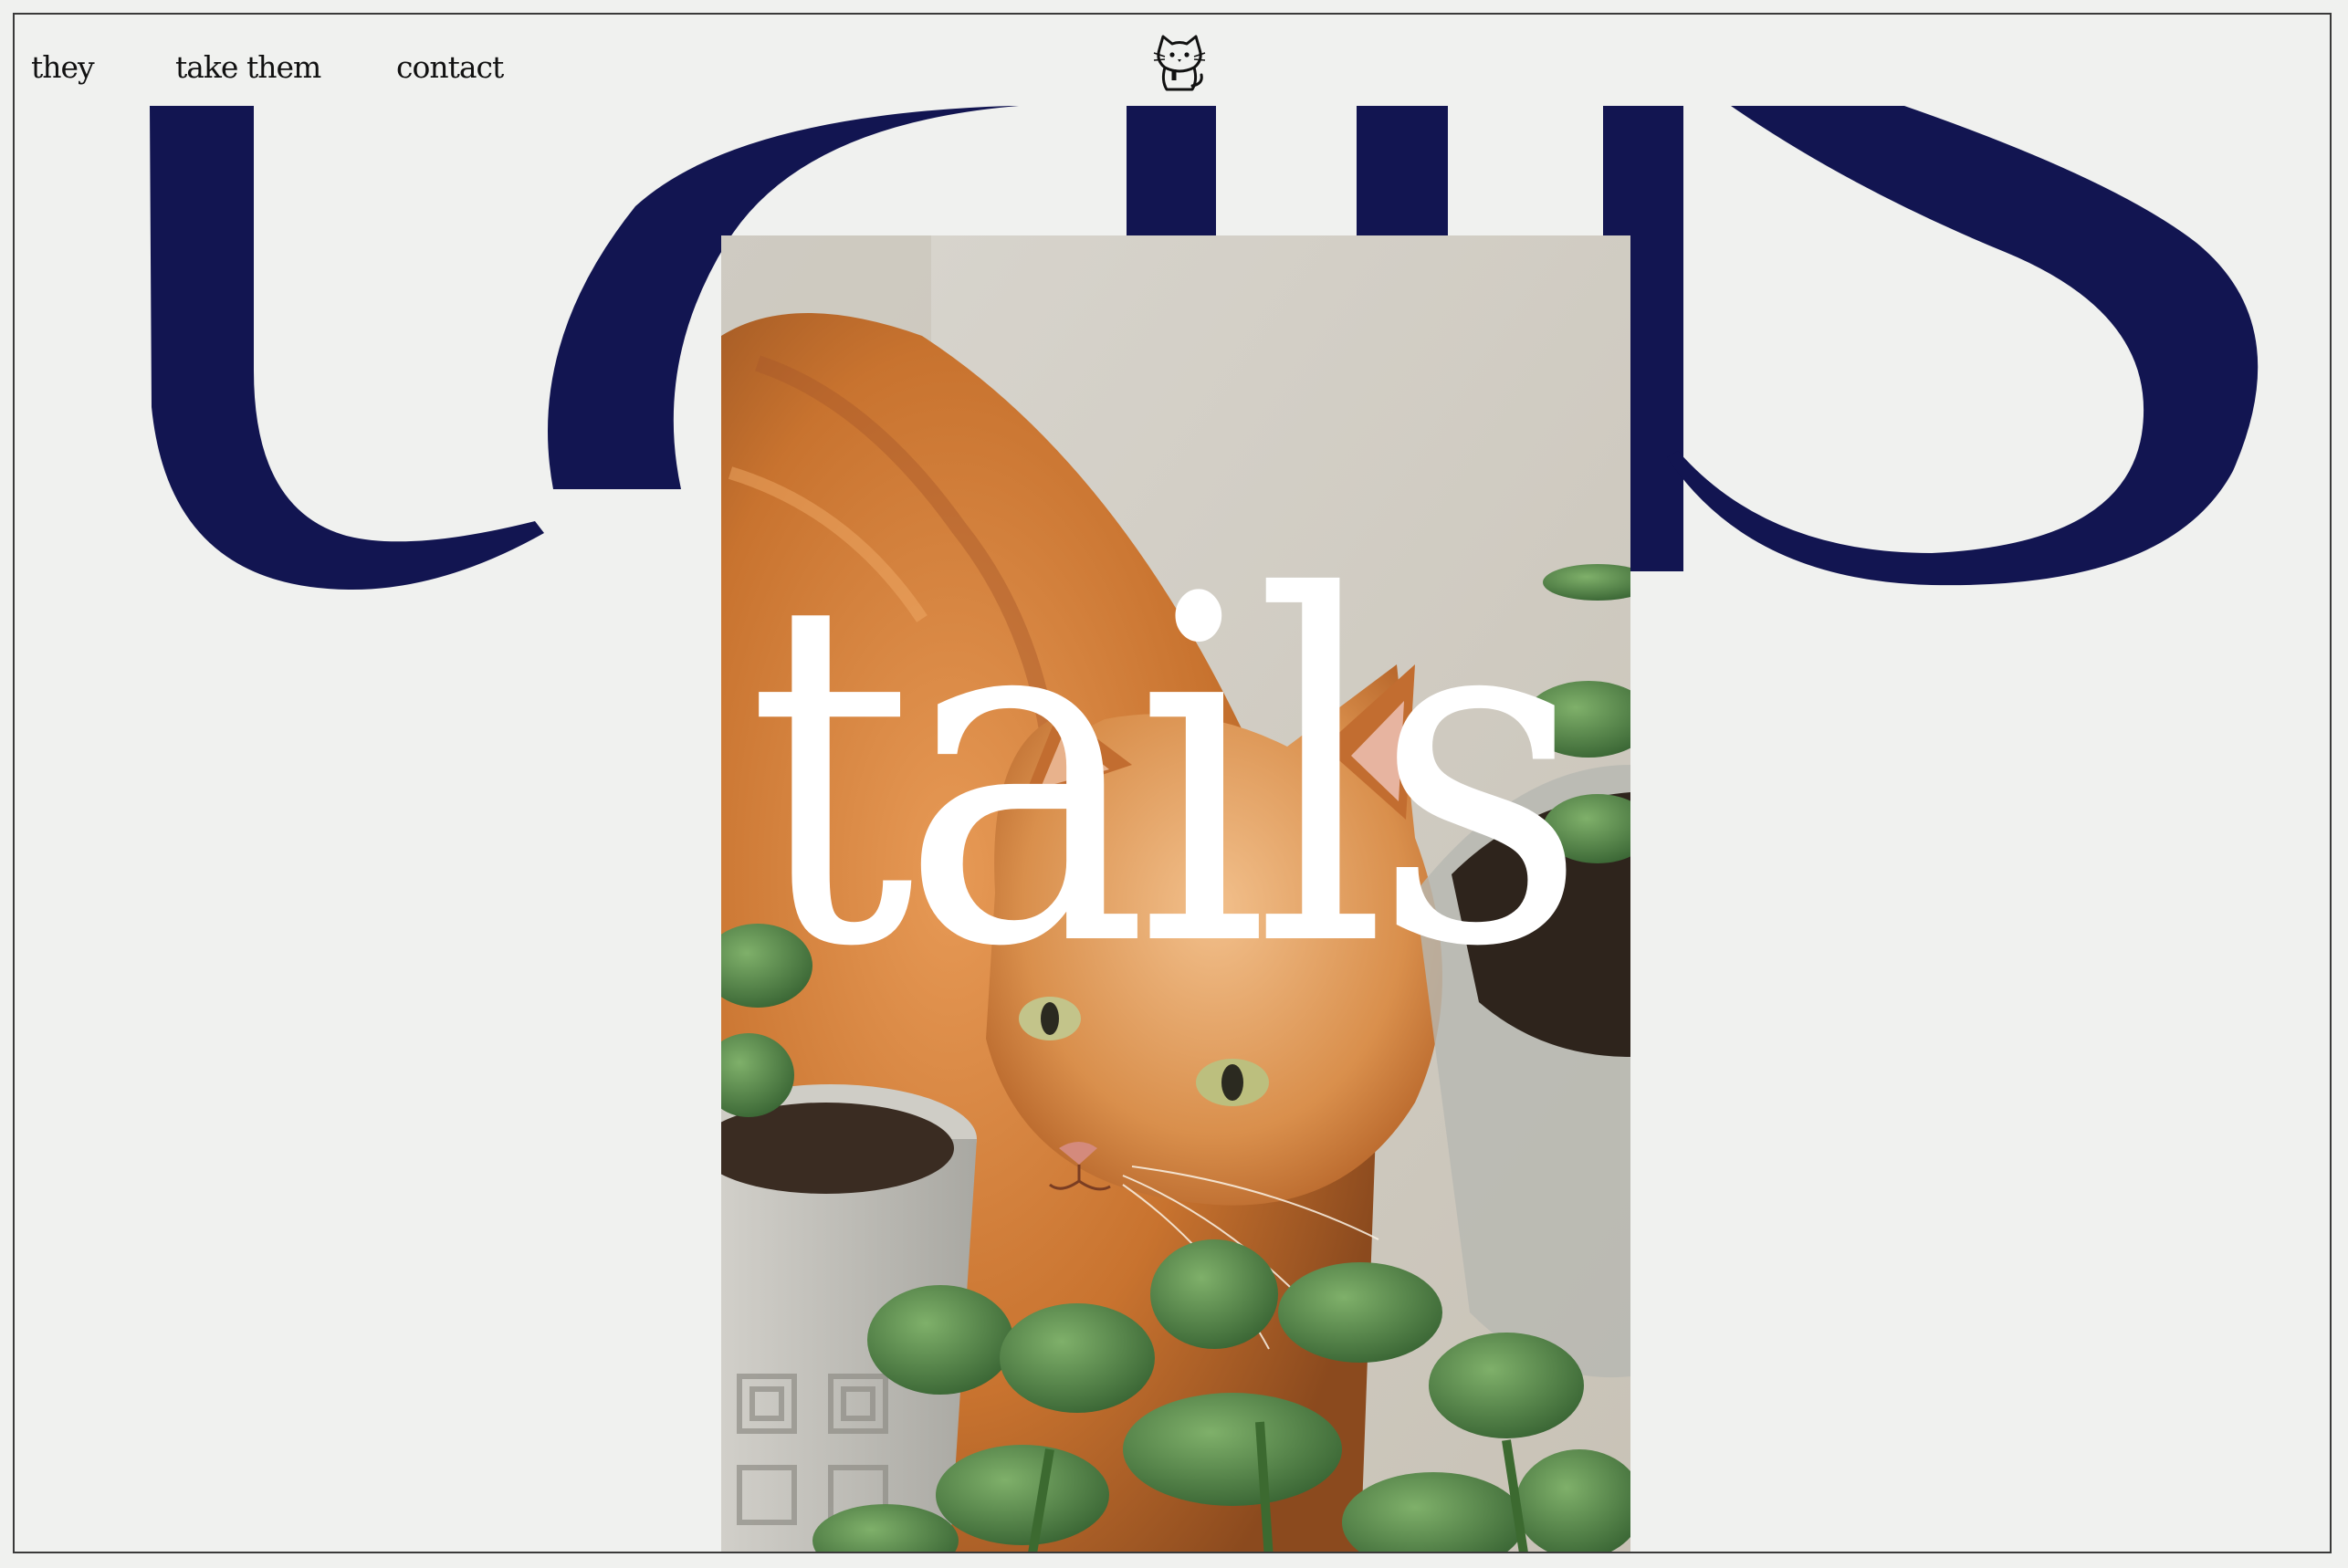 The image size is (2348, 1568). What do you see at coordinates (1168, 774) in the screenshot?
I see `hero-title: tails` at bounding box center [1168, 774].